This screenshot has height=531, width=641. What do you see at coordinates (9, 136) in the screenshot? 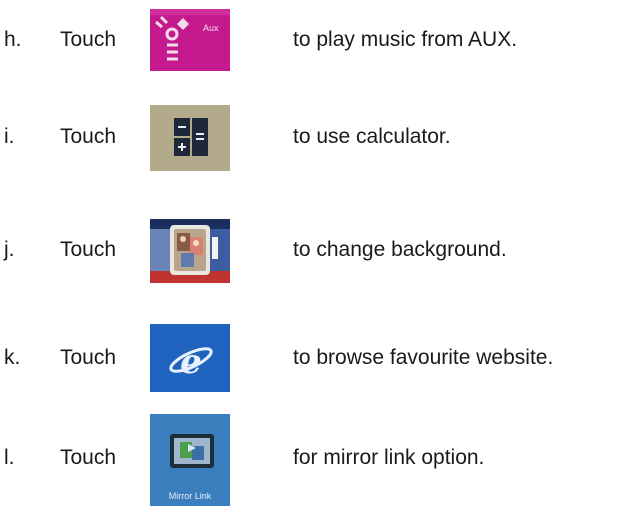
I see `item-letter: i.` at bounding box center [9, 136].